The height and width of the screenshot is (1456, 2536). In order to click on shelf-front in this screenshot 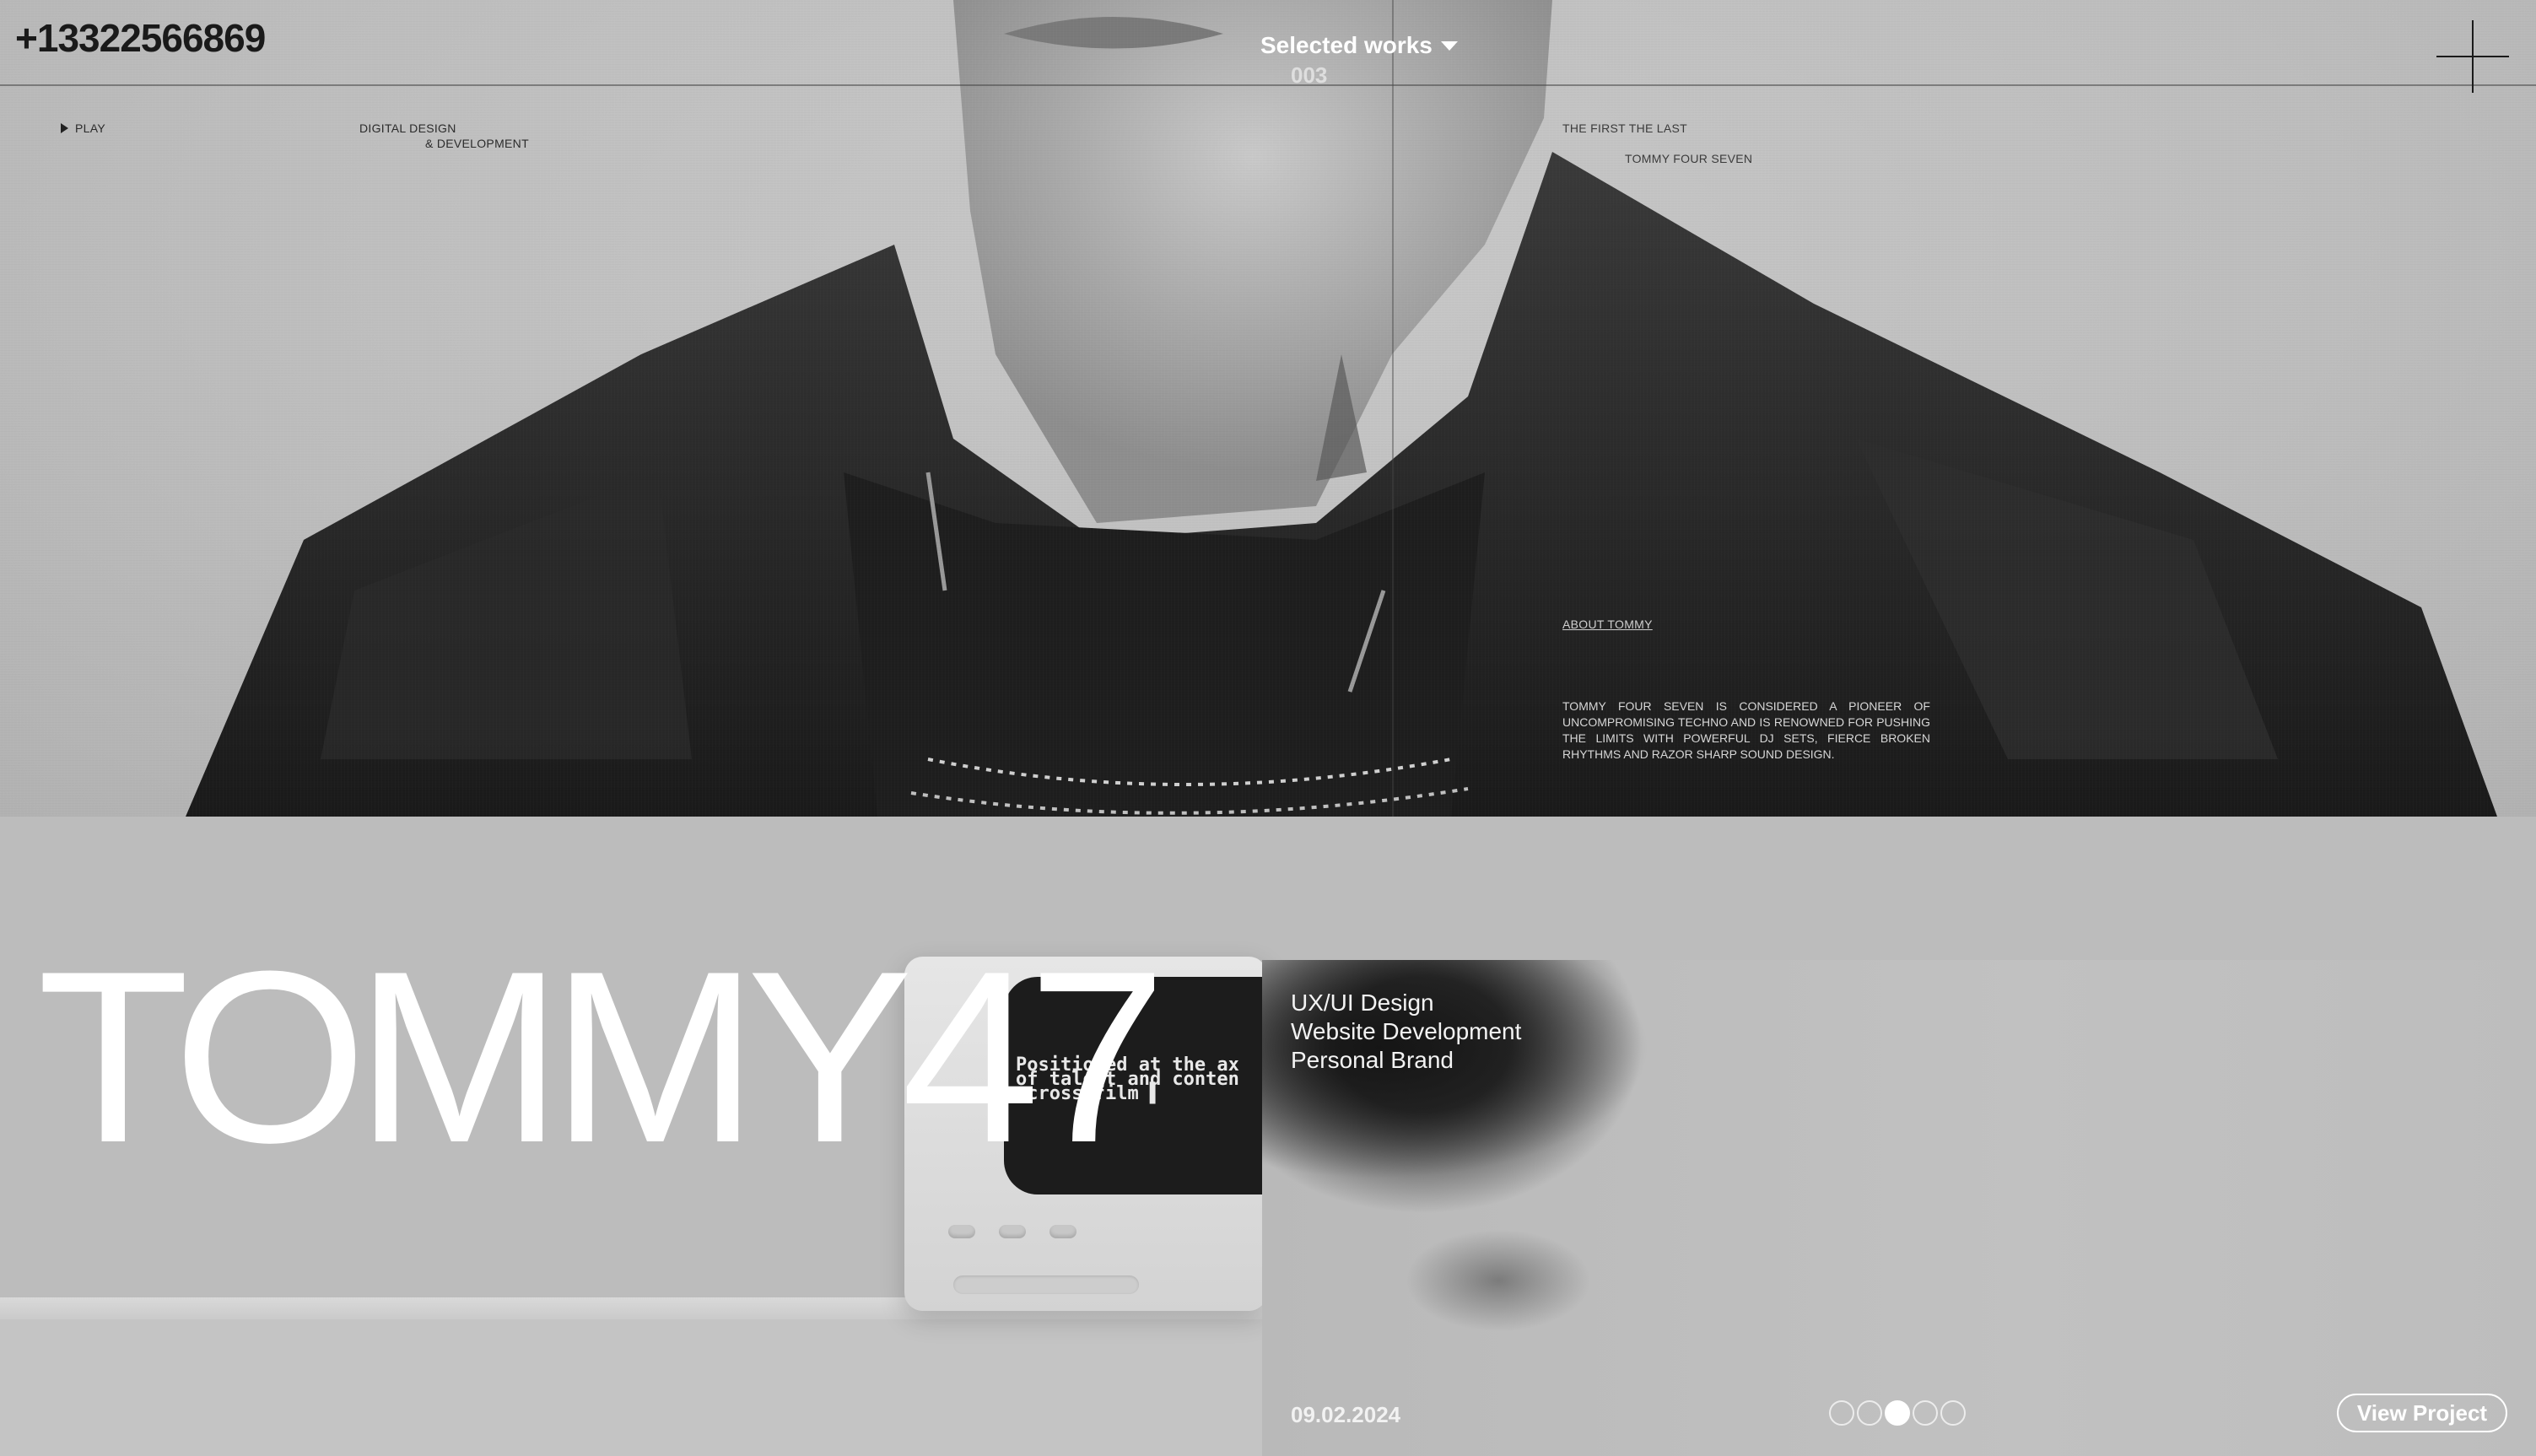, I will do `click(631, 1387)`.